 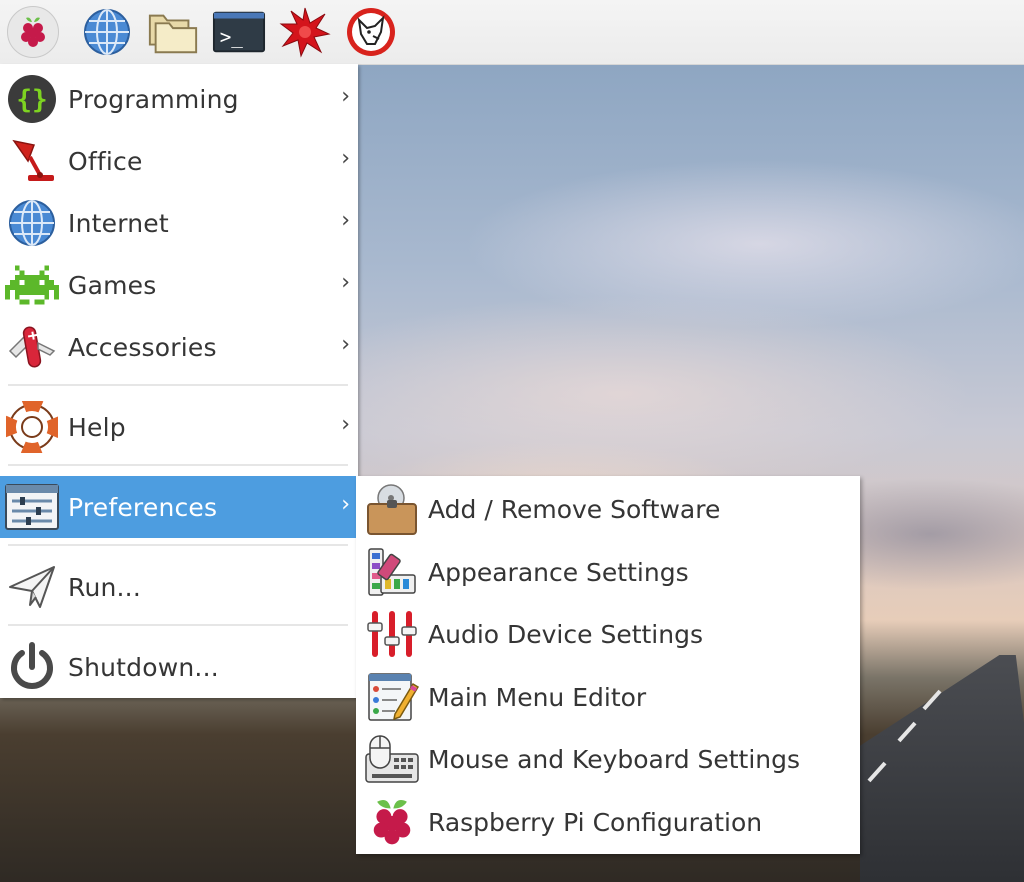 I want to click on submenu-item-appearance-settings: Appearance Settings, so click(x=608, y=572).